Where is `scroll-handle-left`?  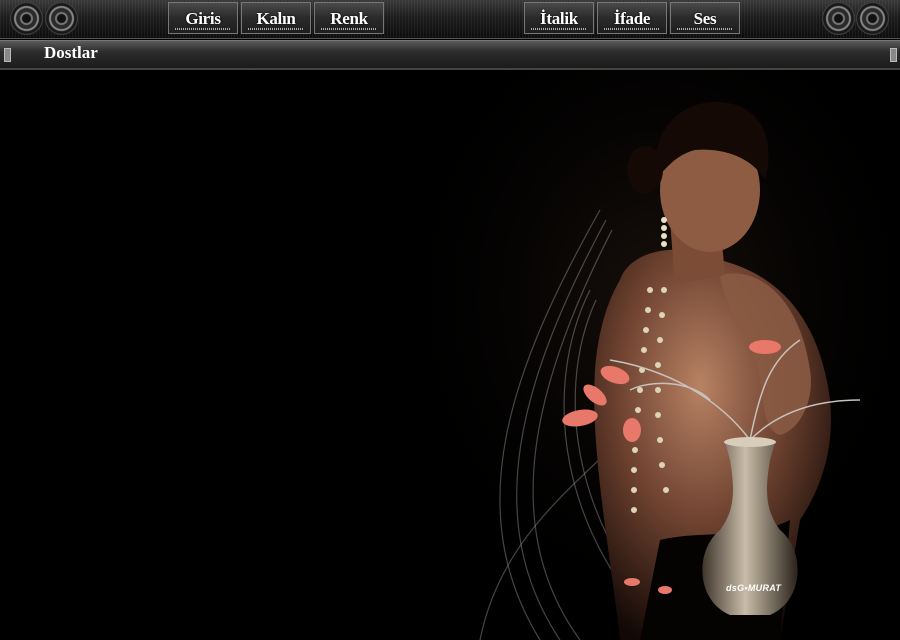
scroll-handle-left is located at coordinates (7, 55).